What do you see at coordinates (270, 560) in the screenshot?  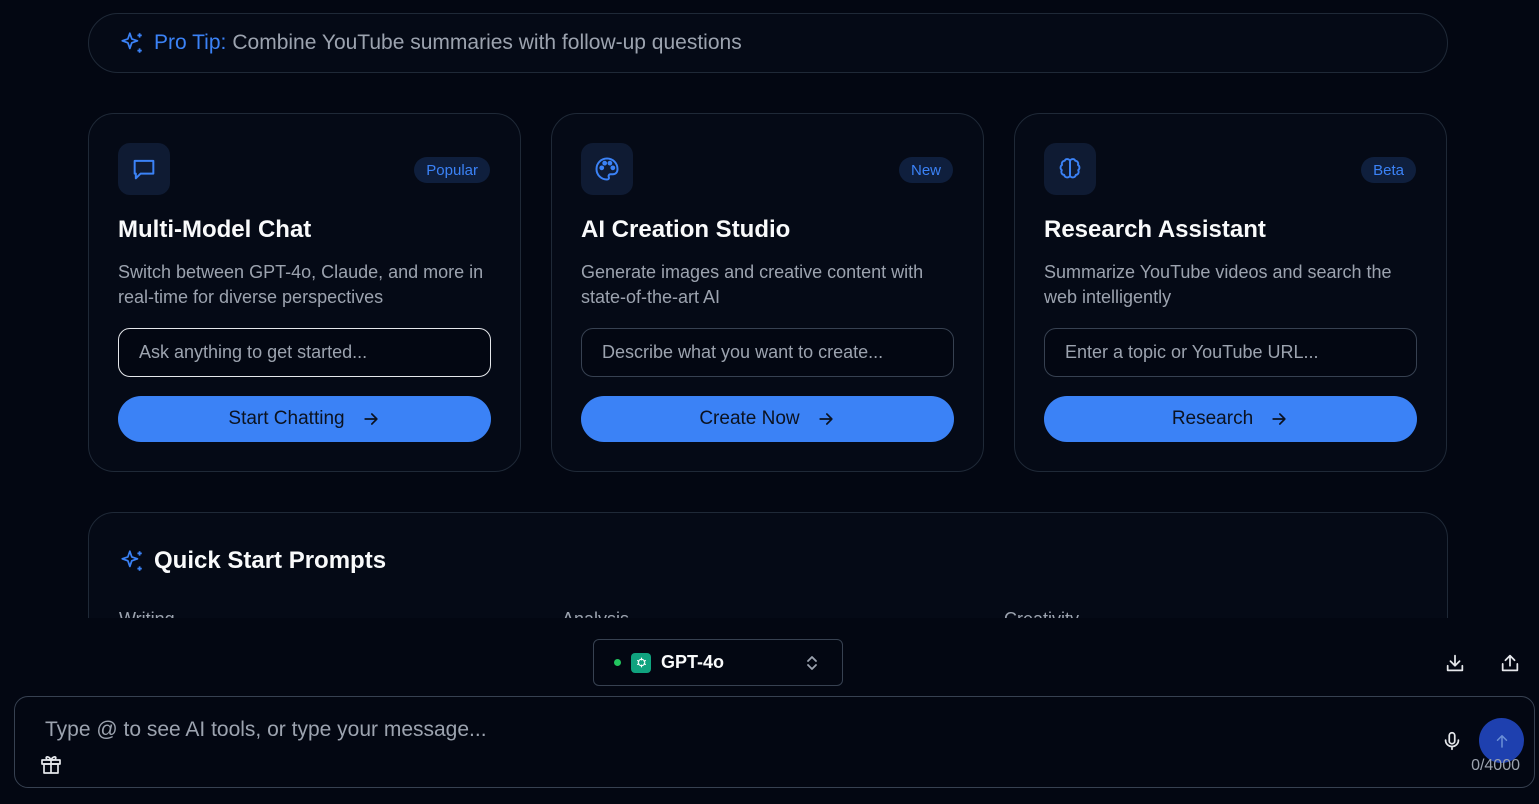 I see `quick-start-title: Quick Start Prompts` at bounding box center [270, 560].